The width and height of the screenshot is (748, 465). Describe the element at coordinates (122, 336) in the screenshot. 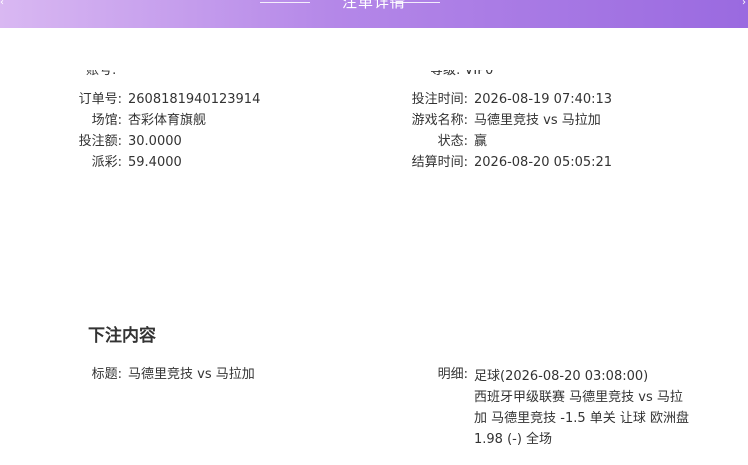

I see `bet-content-heading: 下注内容` at that location.